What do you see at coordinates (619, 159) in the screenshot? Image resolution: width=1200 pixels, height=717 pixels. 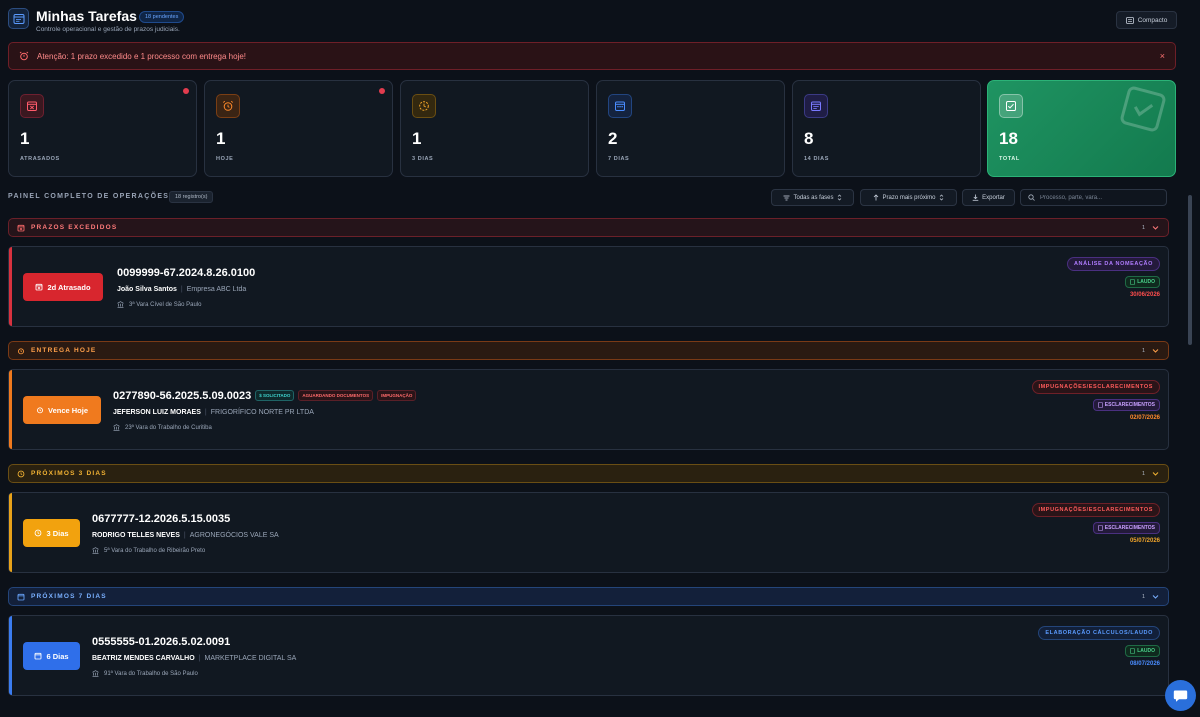 I see `stat-label: 7 DIAS` at bounding box center [619, 159].